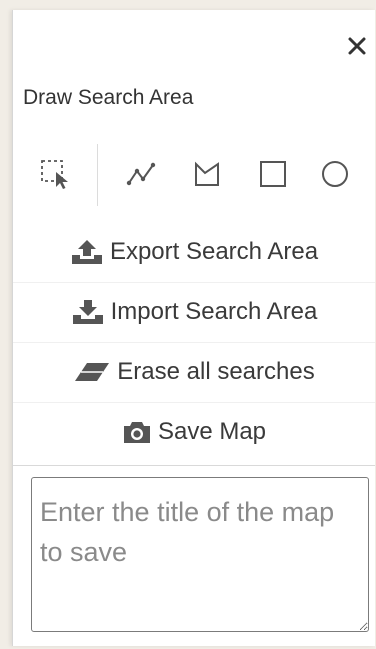 The image size is (376, 649). I want to click on save-map-button: Save Map, so click(194, 432).